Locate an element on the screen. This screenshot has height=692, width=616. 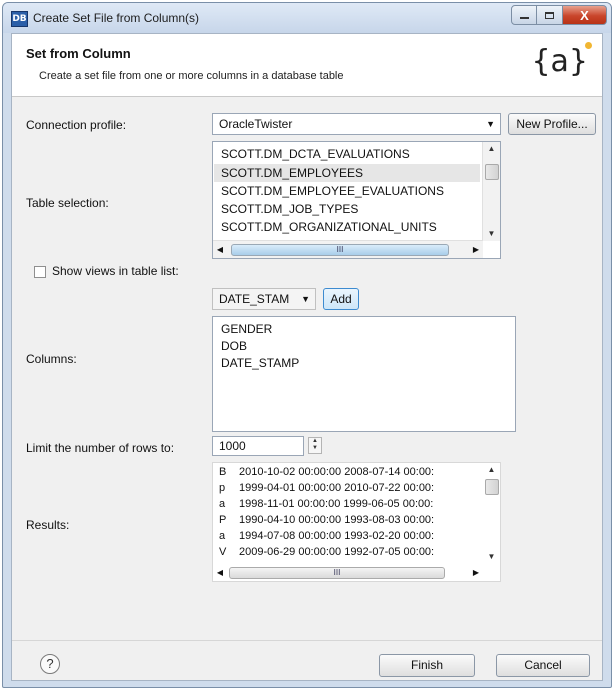
window-title: Create Set File from Column(s) is located at coordinates (116, 18).